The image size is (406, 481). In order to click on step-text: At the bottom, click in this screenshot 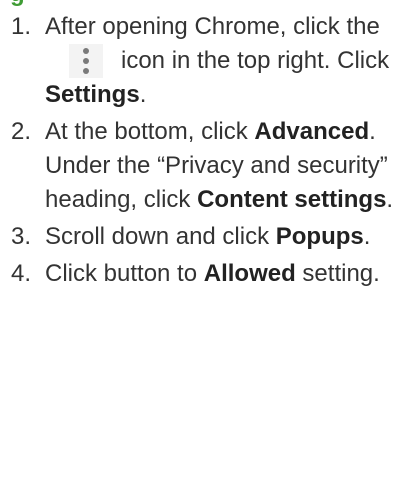, I will do `click(150, 131)`.